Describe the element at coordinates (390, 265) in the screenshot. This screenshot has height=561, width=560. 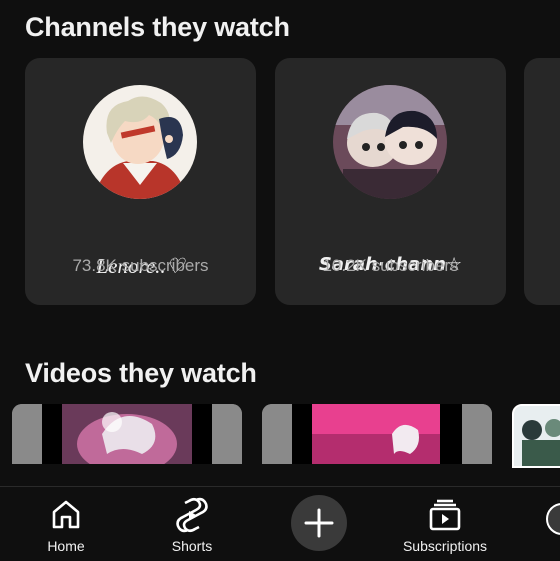
I see `subscriber-count: 10.2K subscribers` at that location.